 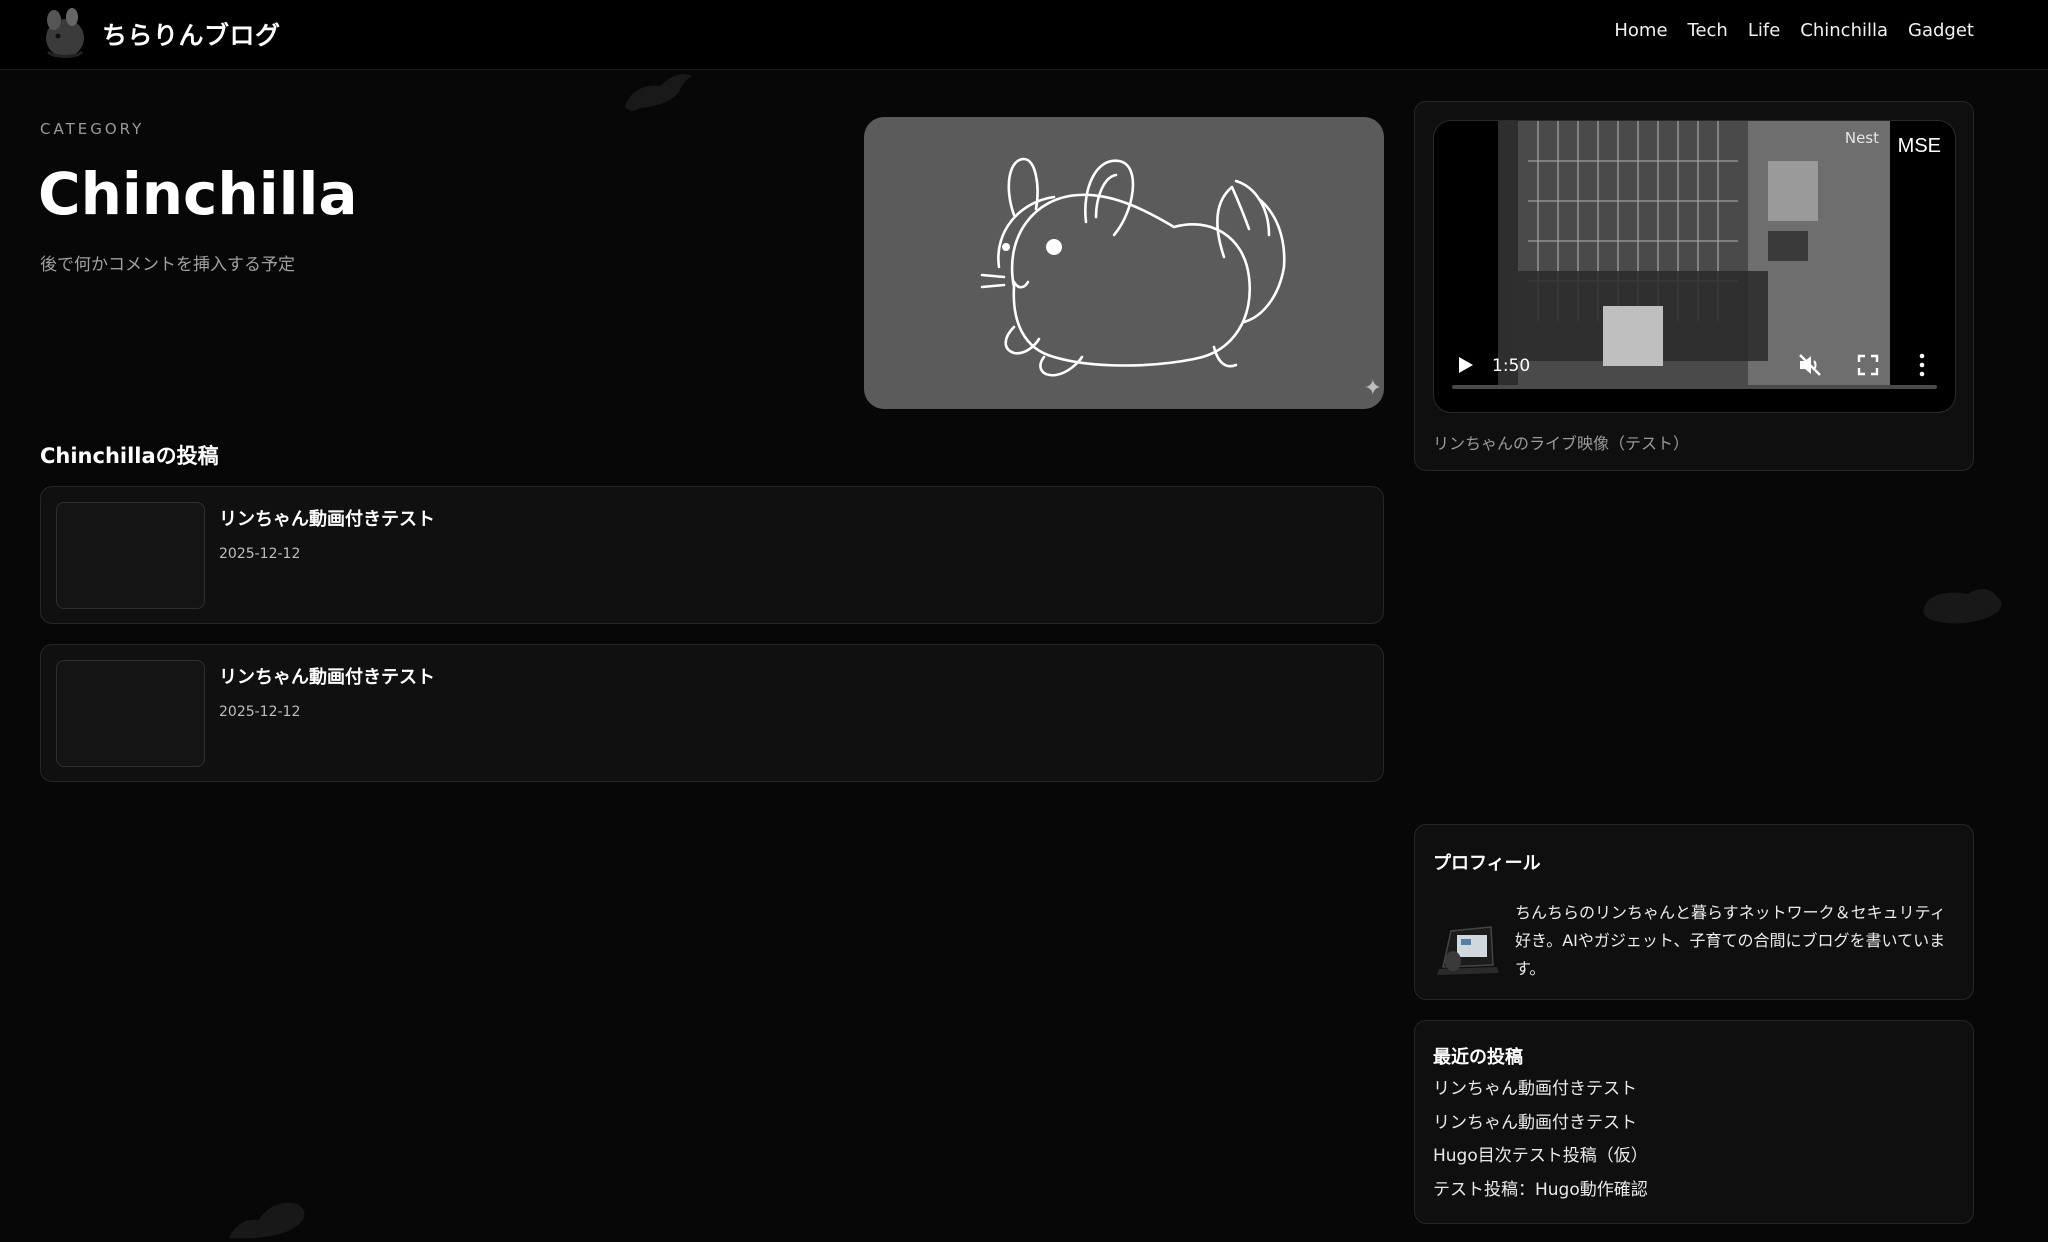 I want to click on volume-mute-icon, so click(x=1810, y=365).